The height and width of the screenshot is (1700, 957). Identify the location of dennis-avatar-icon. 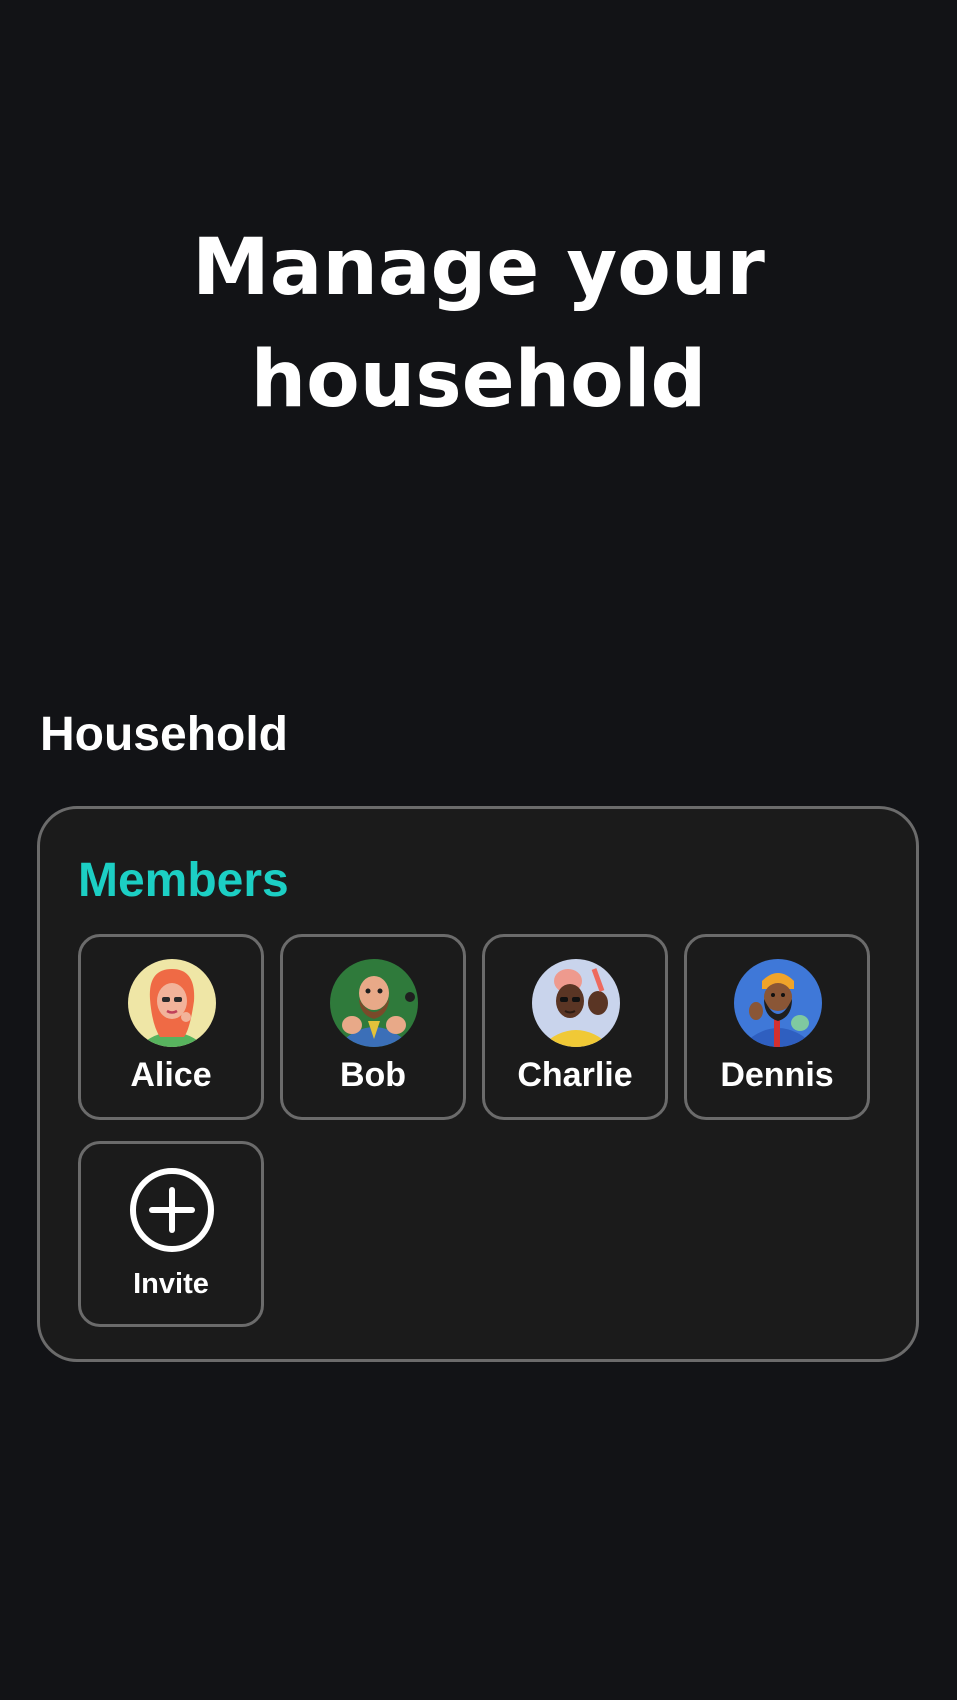
(778, 1003).